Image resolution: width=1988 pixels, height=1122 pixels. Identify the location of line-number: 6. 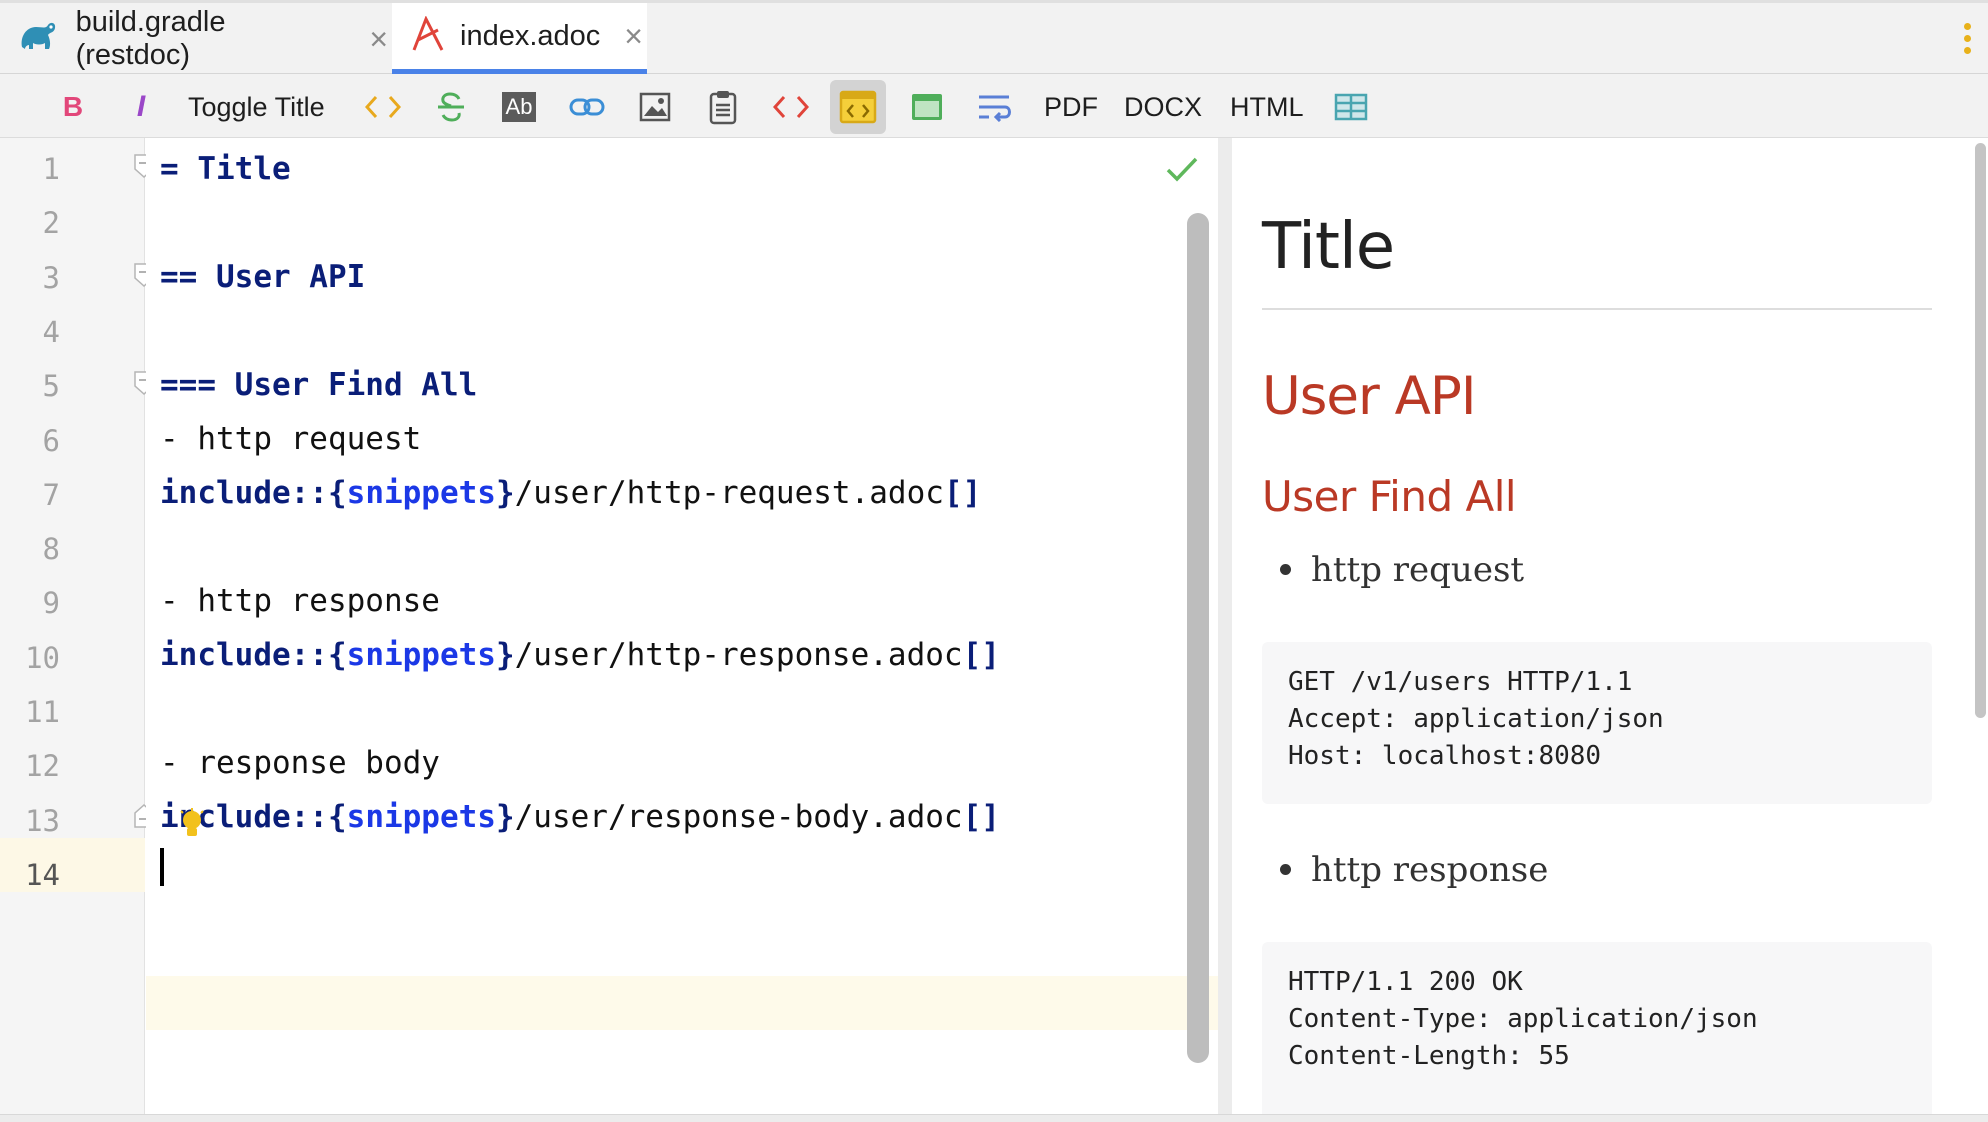
(51, 440).